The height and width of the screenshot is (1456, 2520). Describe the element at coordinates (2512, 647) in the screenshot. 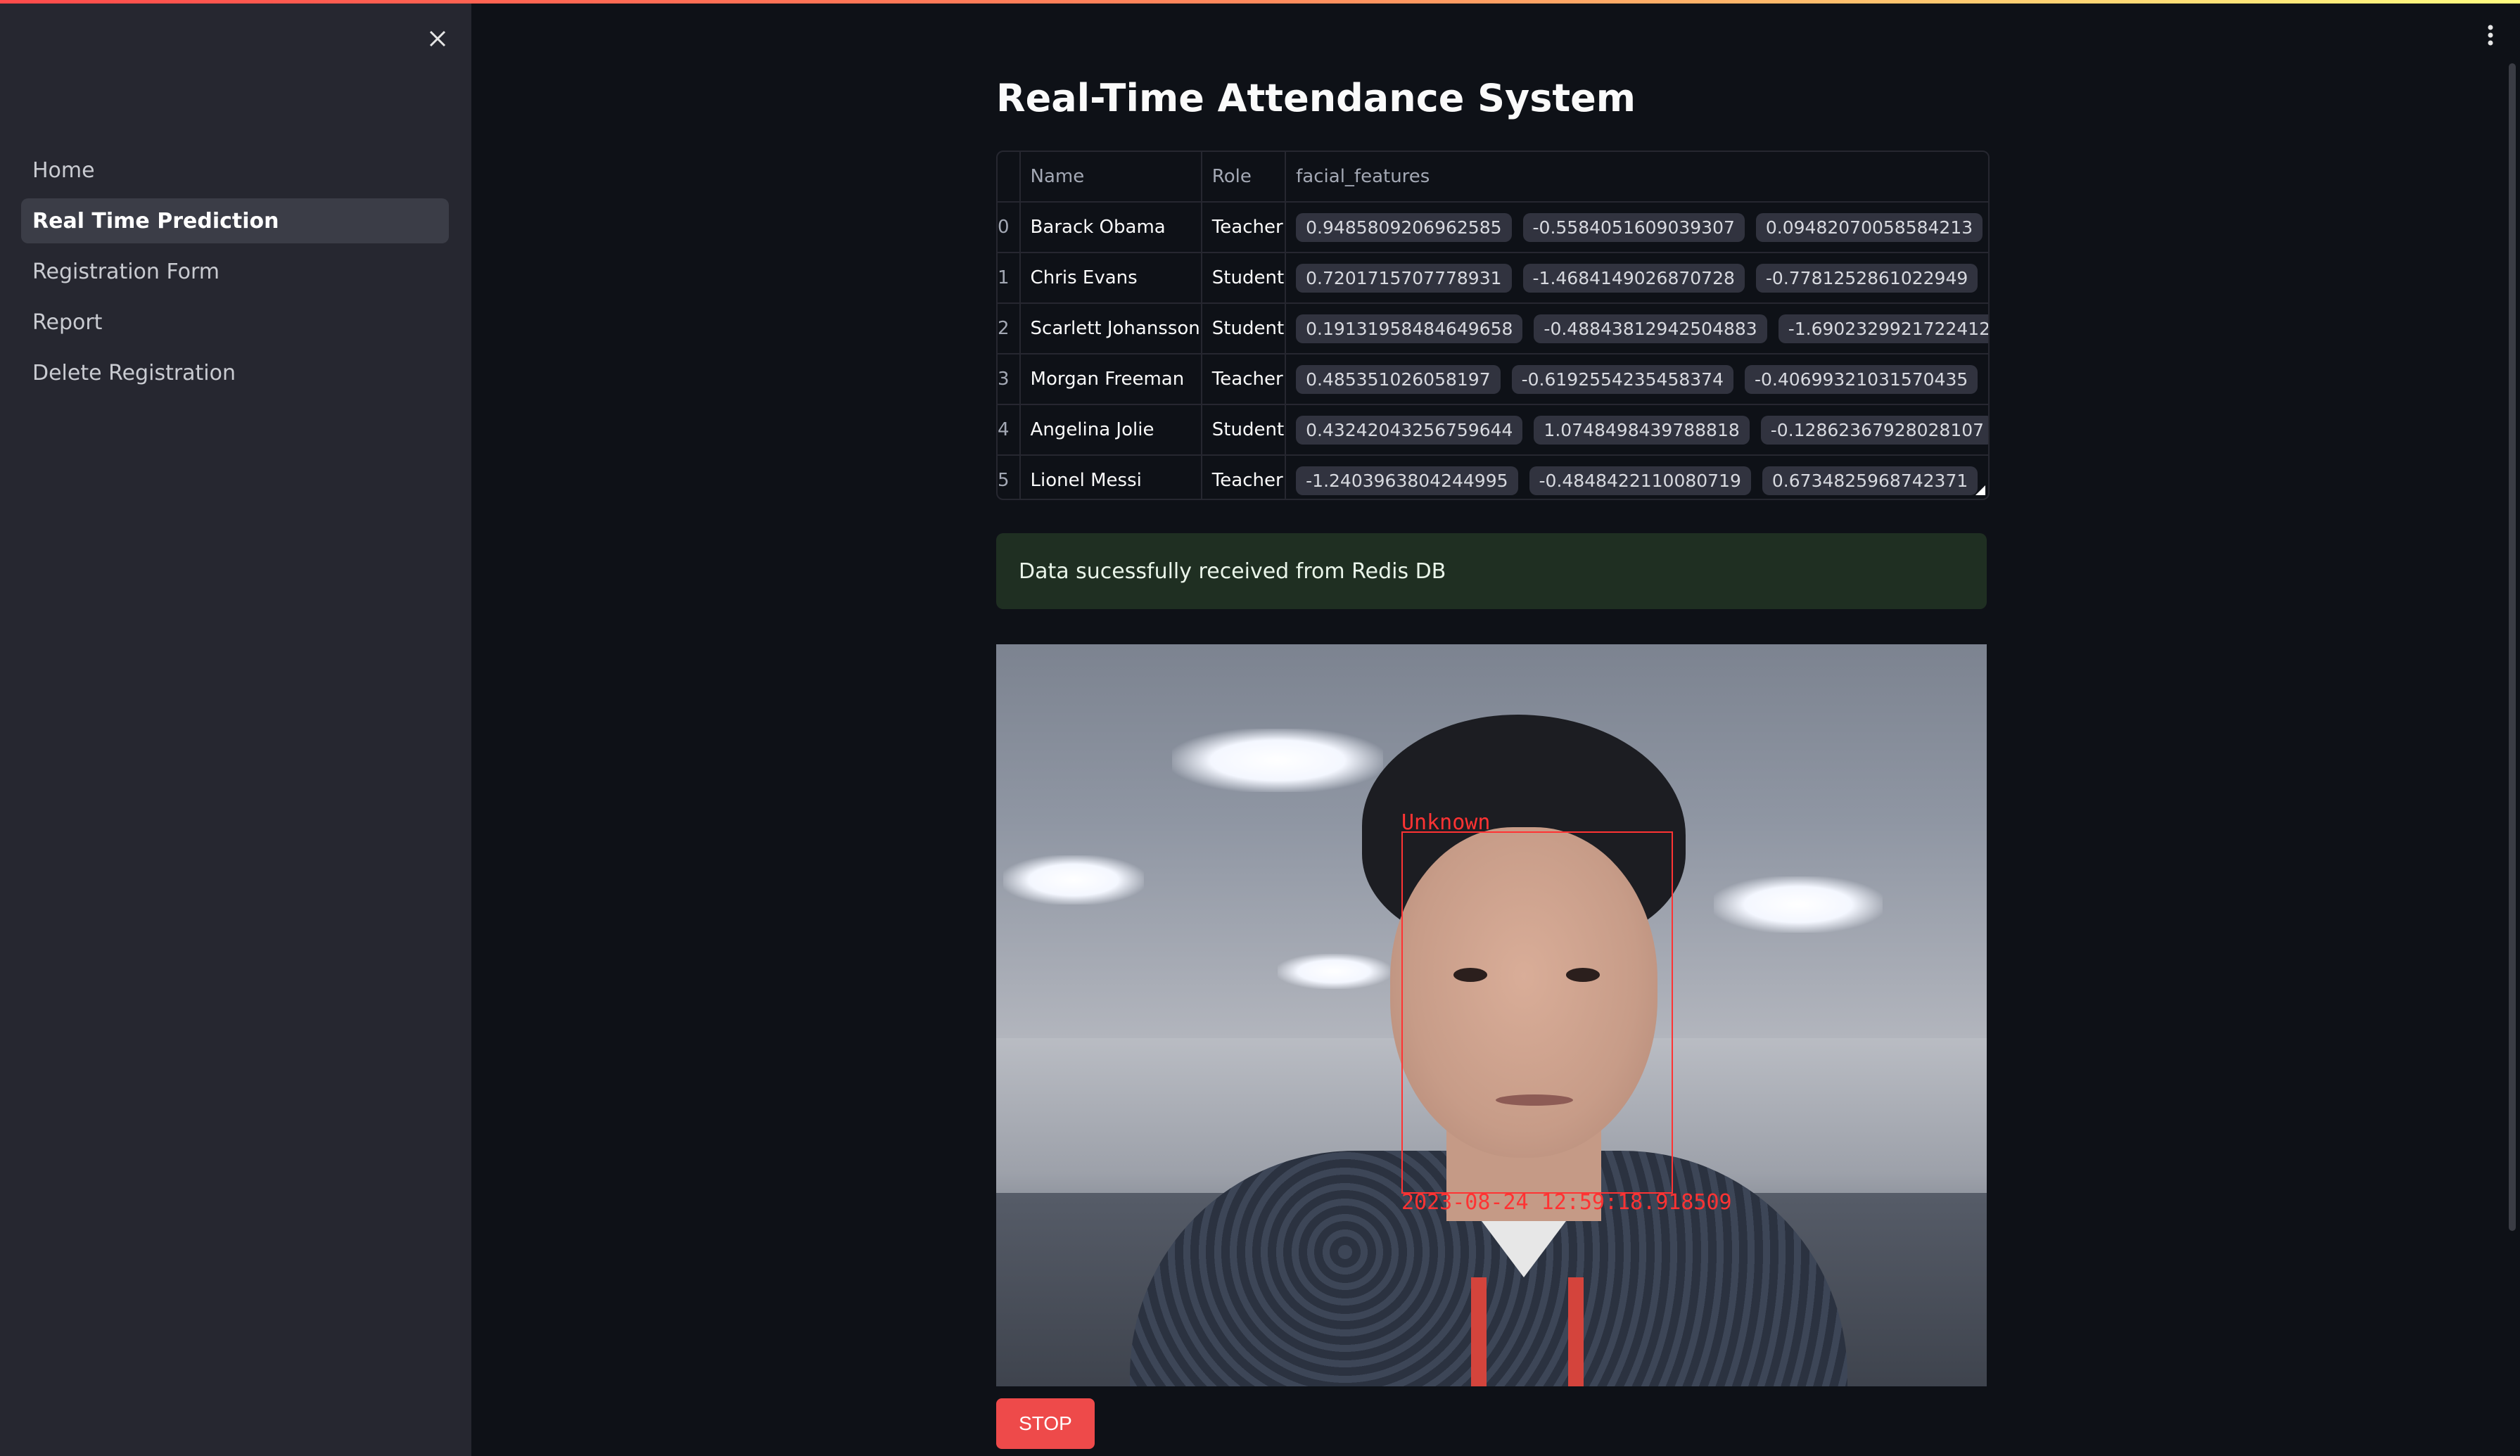

I see `page-scrollbar` at that location.